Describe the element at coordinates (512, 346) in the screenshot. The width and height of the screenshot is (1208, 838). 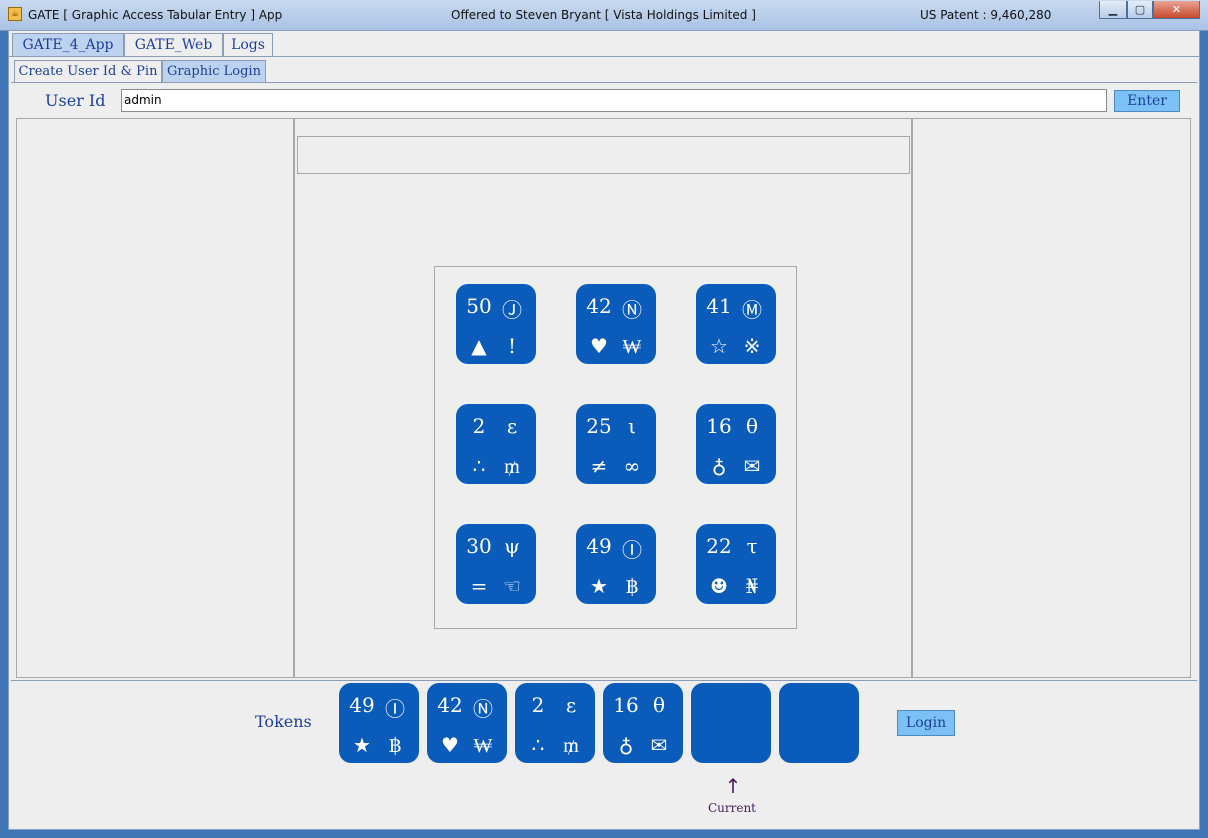
I see `exclamation-icon: !` at that location.